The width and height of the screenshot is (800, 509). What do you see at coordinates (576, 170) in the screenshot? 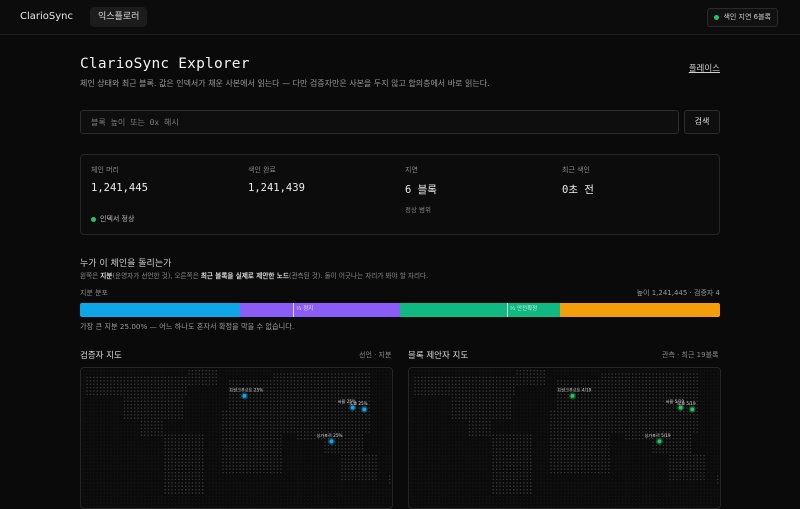
I see `stat-label: 최근 색인` at bounding box center [576, 170].